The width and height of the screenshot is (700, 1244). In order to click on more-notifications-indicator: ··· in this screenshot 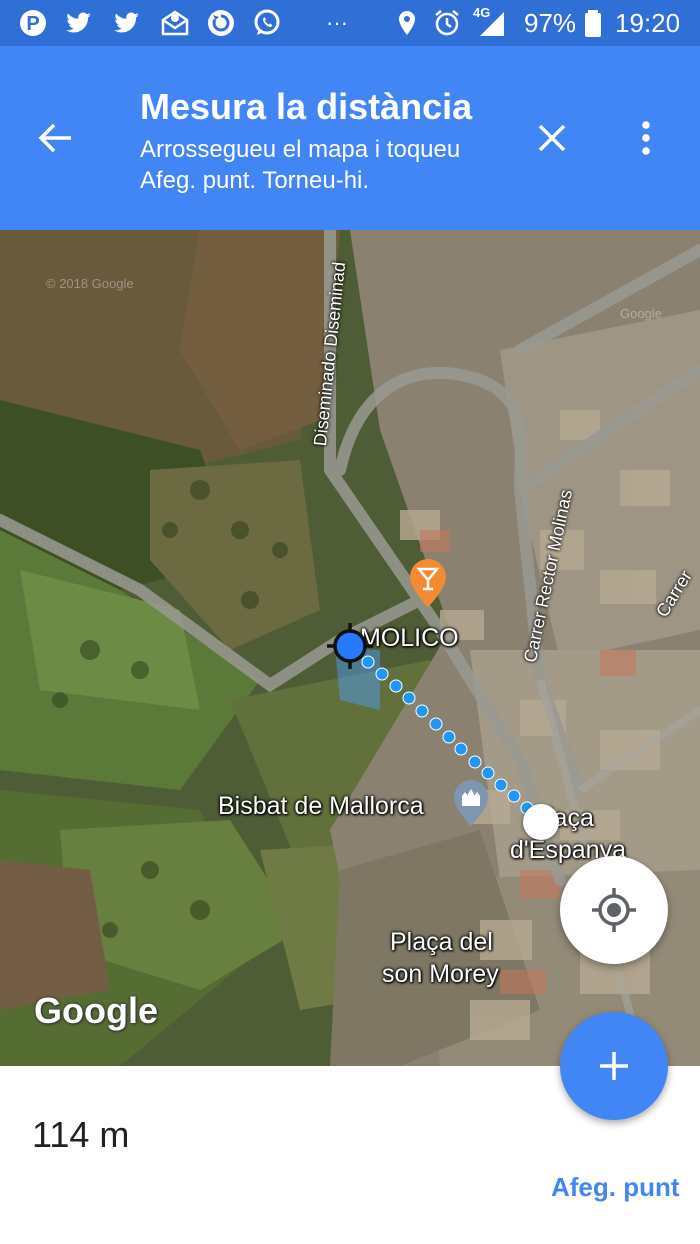, I will do `click(337, 22)`.